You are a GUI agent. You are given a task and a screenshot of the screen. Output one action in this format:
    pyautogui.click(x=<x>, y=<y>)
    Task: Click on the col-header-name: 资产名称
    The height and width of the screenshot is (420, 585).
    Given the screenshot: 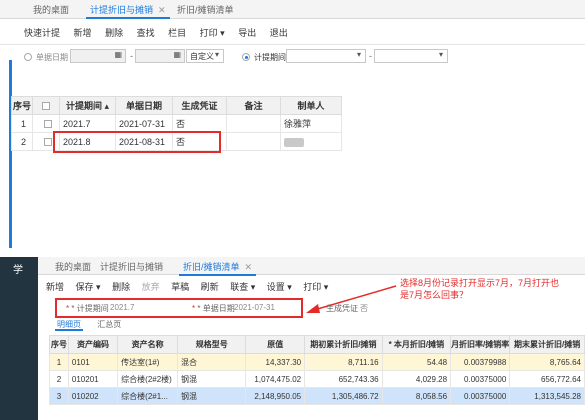 What is the action you would take?
    pyautogui.click(x=148, y=344)
    